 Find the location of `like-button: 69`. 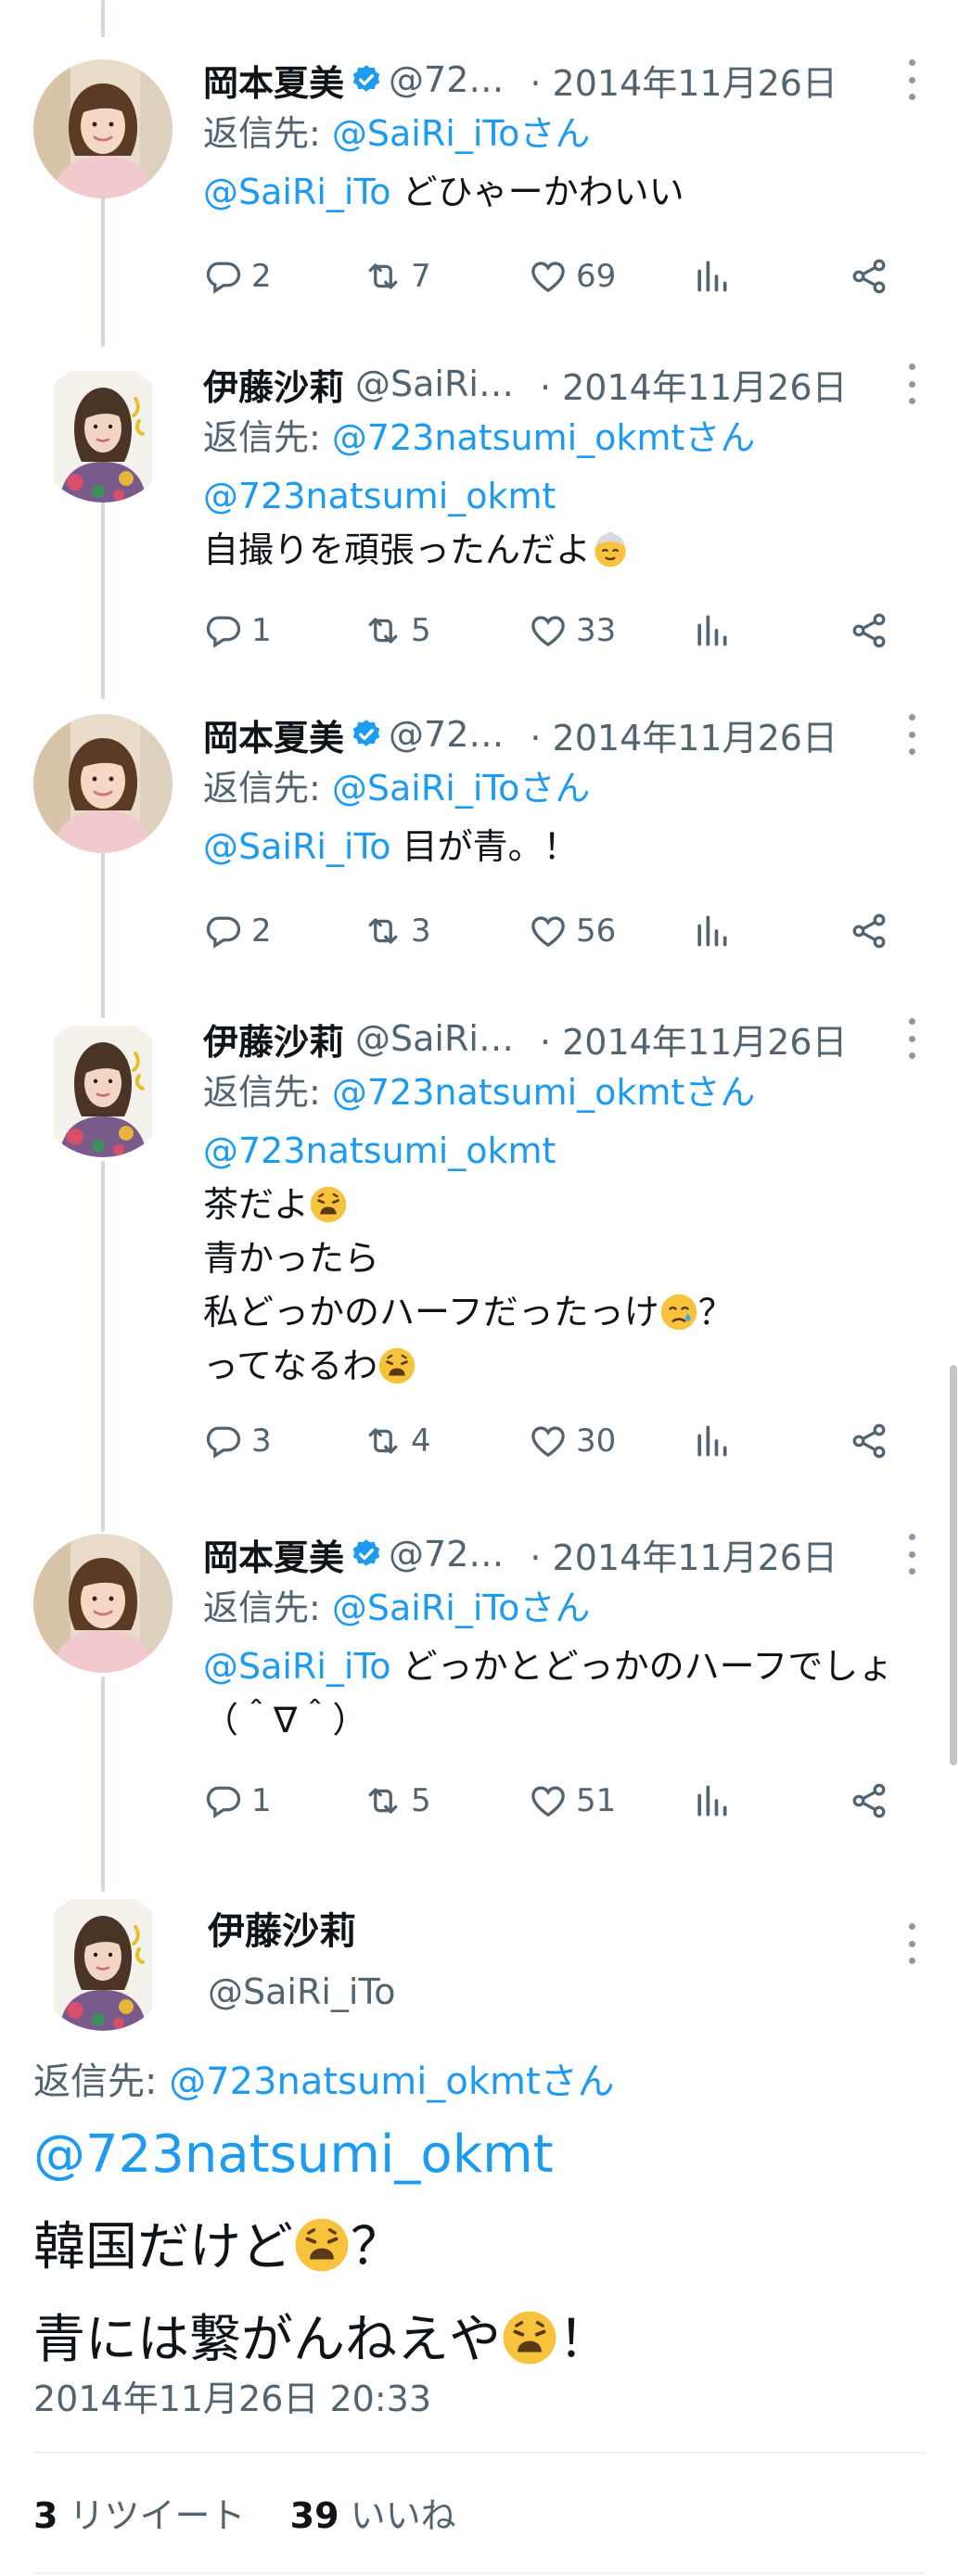

like-button: 69 is located at coordinates (572, 276).